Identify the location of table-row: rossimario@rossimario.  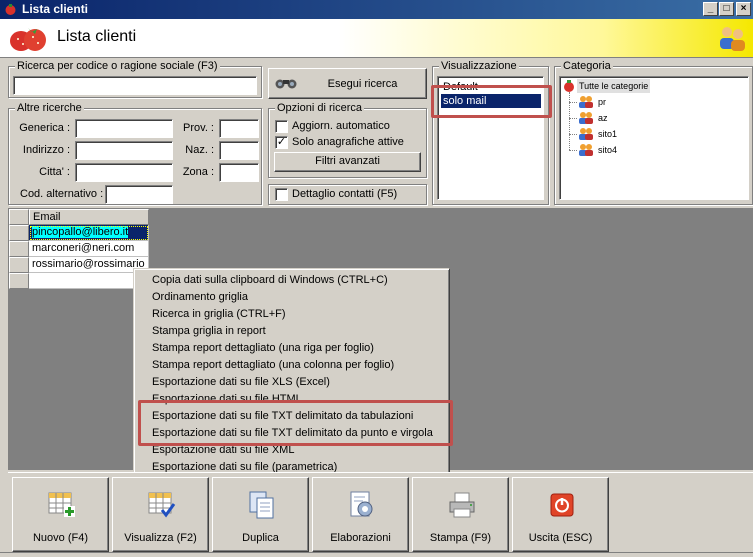
(79, 265).